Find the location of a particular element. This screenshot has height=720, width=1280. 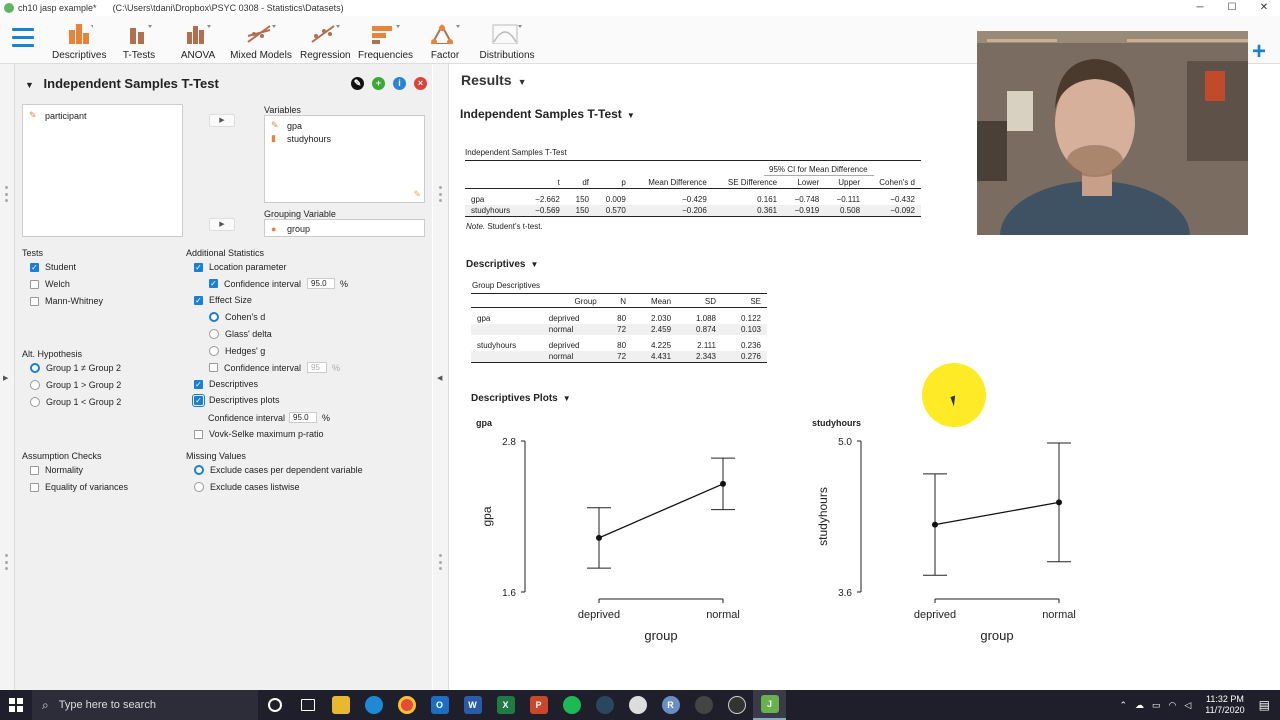

battery-icon: ▭ is located at coordinates (1156, 705).